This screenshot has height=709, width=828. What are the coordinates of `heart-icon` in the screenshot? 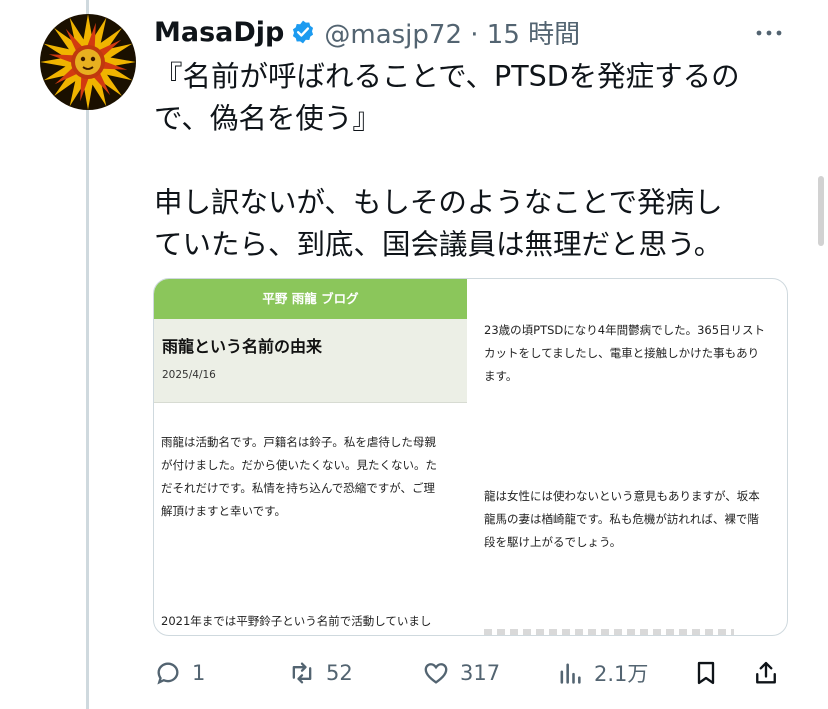 It's located at (436, 673).